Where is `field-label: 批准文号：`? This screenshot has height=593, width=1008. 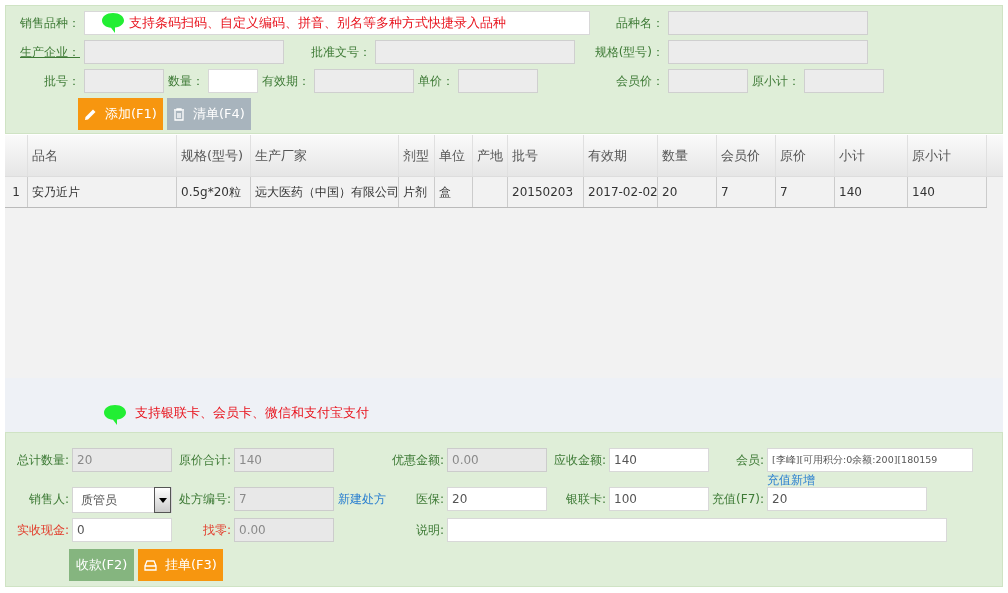 field-label: 批准文号： is located at coordinates (341, 52).